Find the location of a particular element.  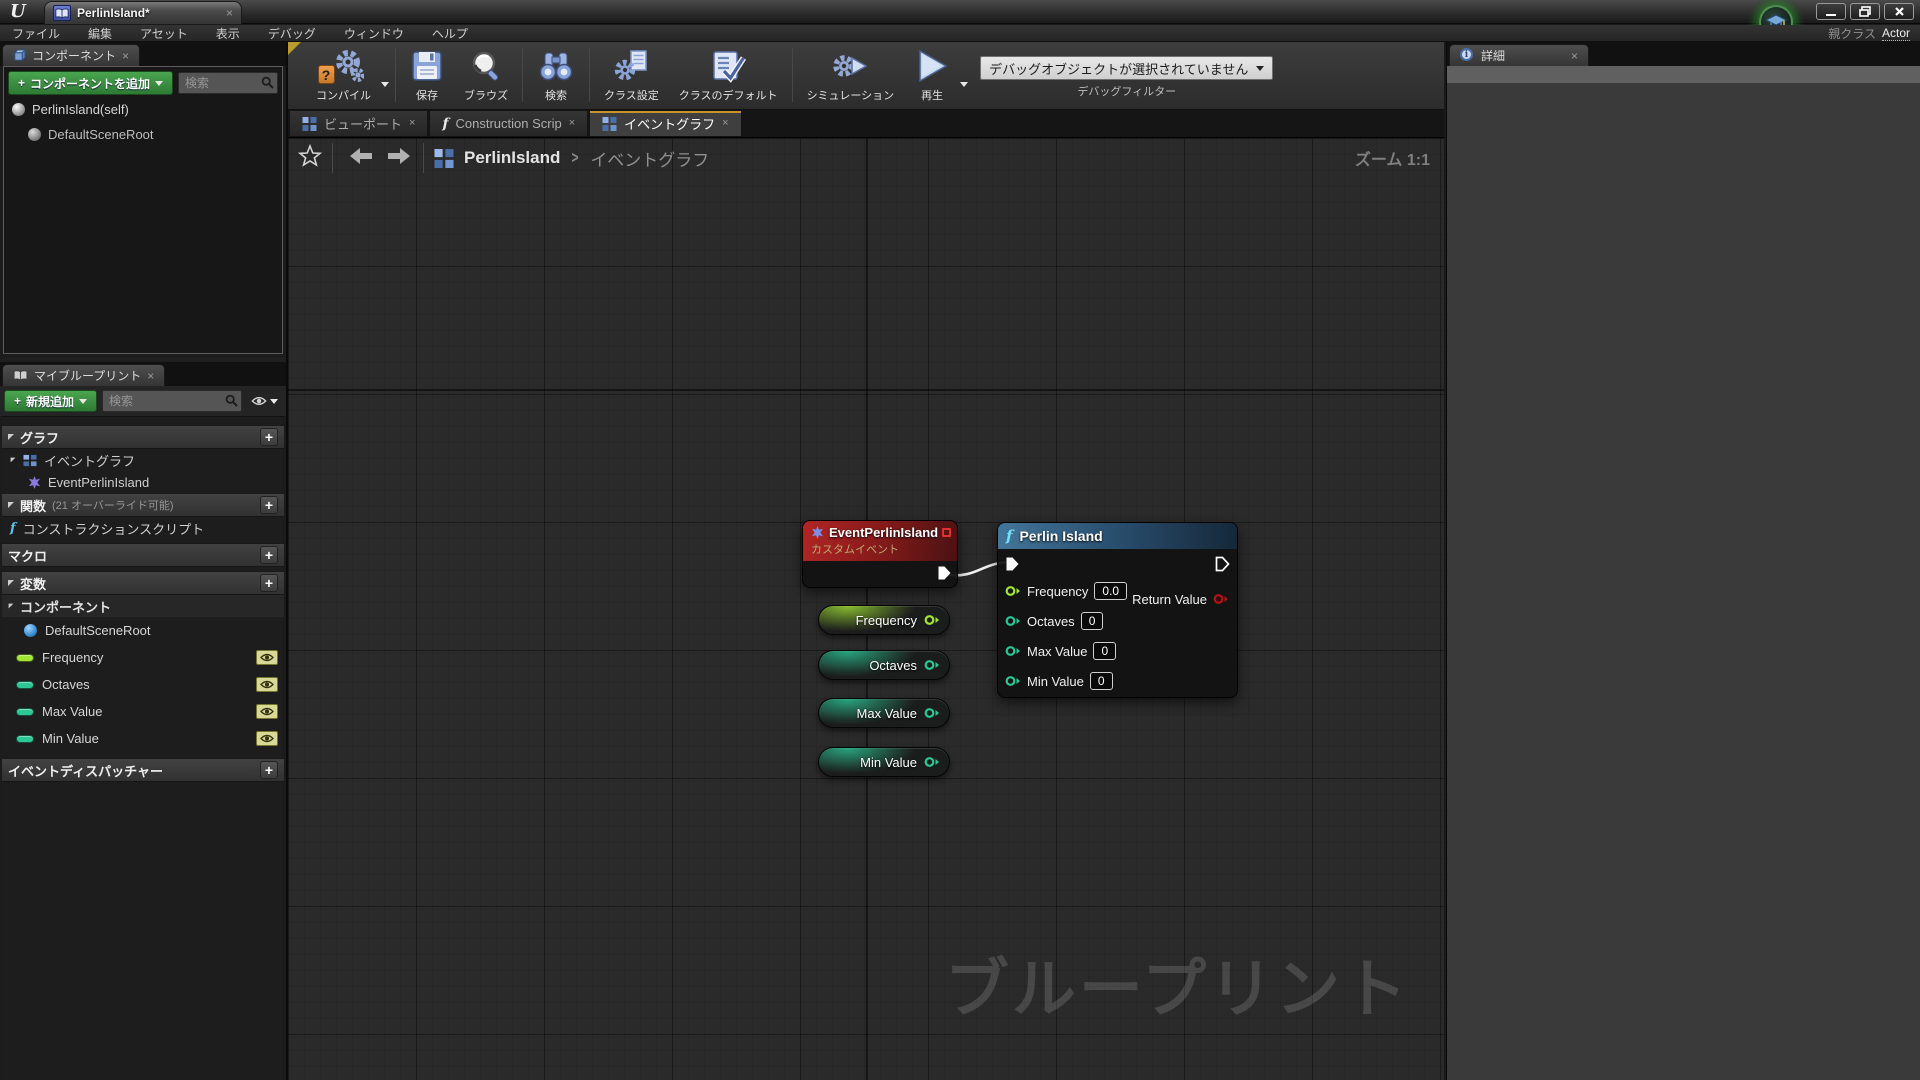

compile-button: ? コンパイル is located at coordinates (343, 75).